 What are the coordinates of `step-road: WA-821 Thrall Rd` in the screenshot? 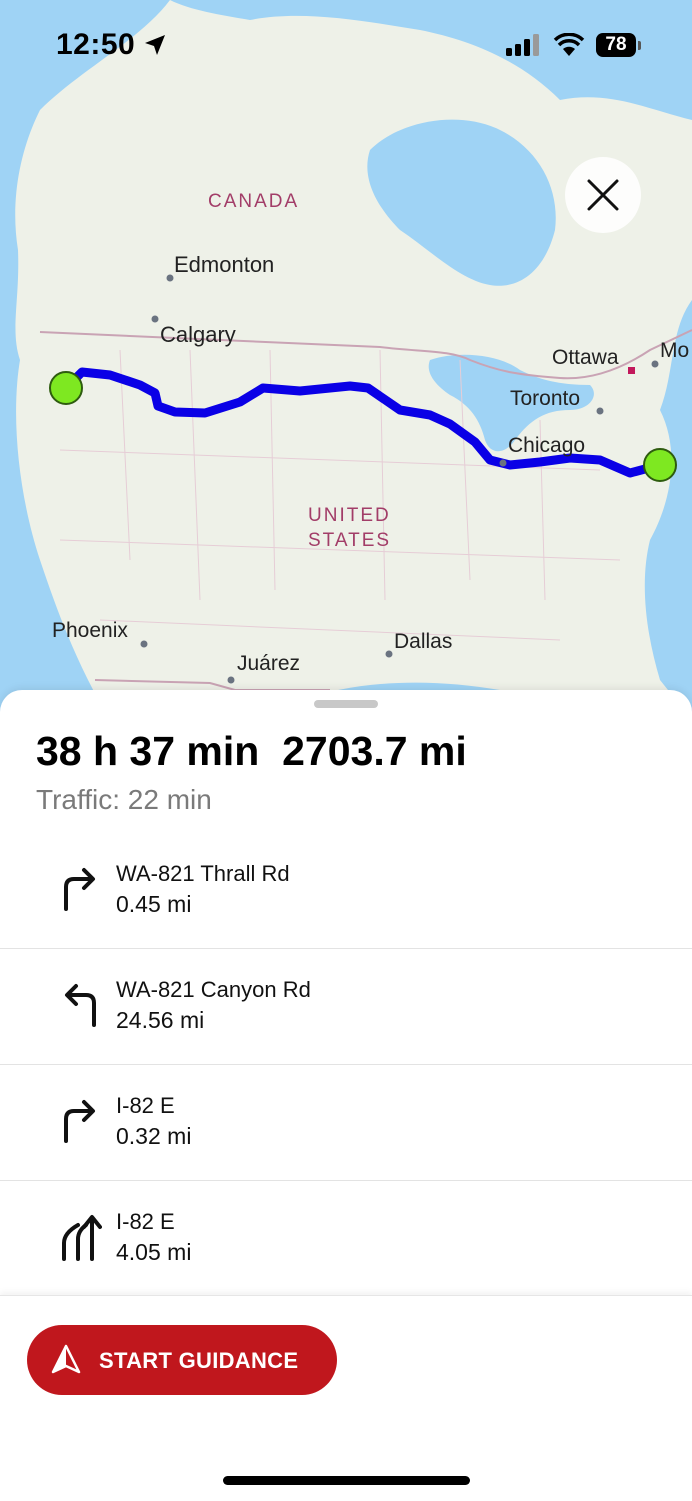 It's located at (203, 873).